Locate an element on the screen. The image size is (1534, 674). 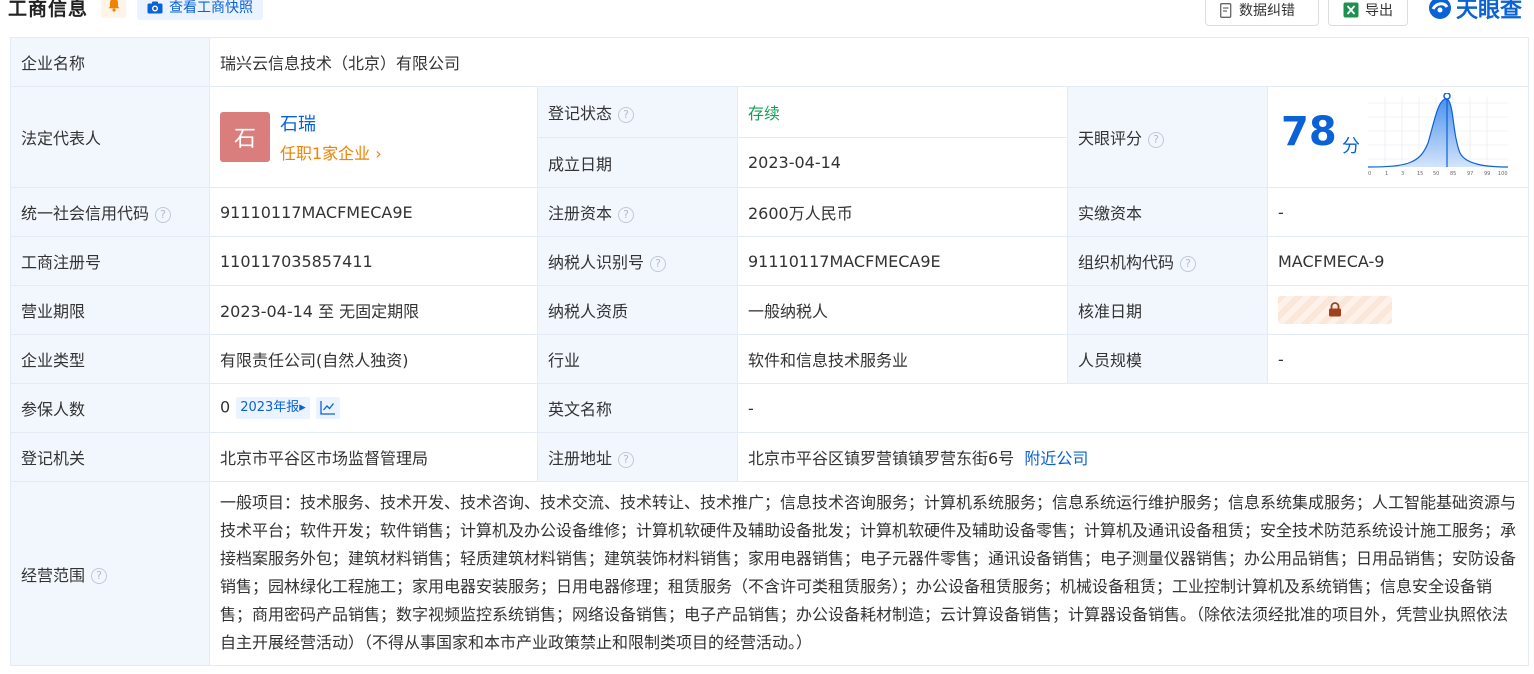
reg-authority-label: 登记机关 is located at coordinates (110, 457).